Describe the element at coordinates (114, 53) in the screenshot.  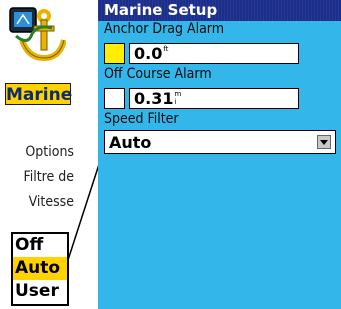
I see `anchor-drag-alarm-toggle` at that location.